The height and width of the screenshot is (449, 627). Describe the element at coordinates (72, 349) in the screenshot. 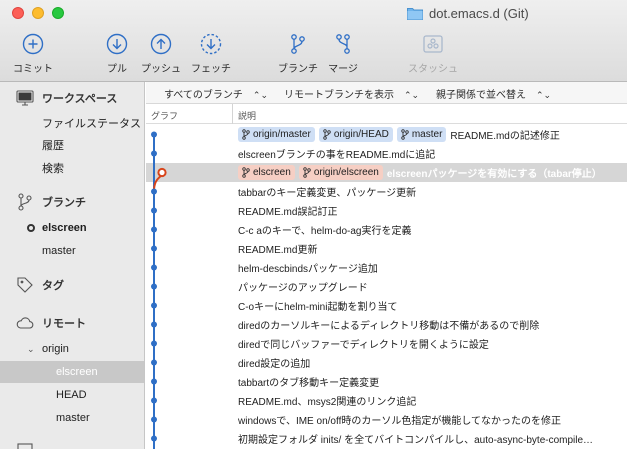

I see `sidebar-item-remote-origin: ⌄ origin` at that location.